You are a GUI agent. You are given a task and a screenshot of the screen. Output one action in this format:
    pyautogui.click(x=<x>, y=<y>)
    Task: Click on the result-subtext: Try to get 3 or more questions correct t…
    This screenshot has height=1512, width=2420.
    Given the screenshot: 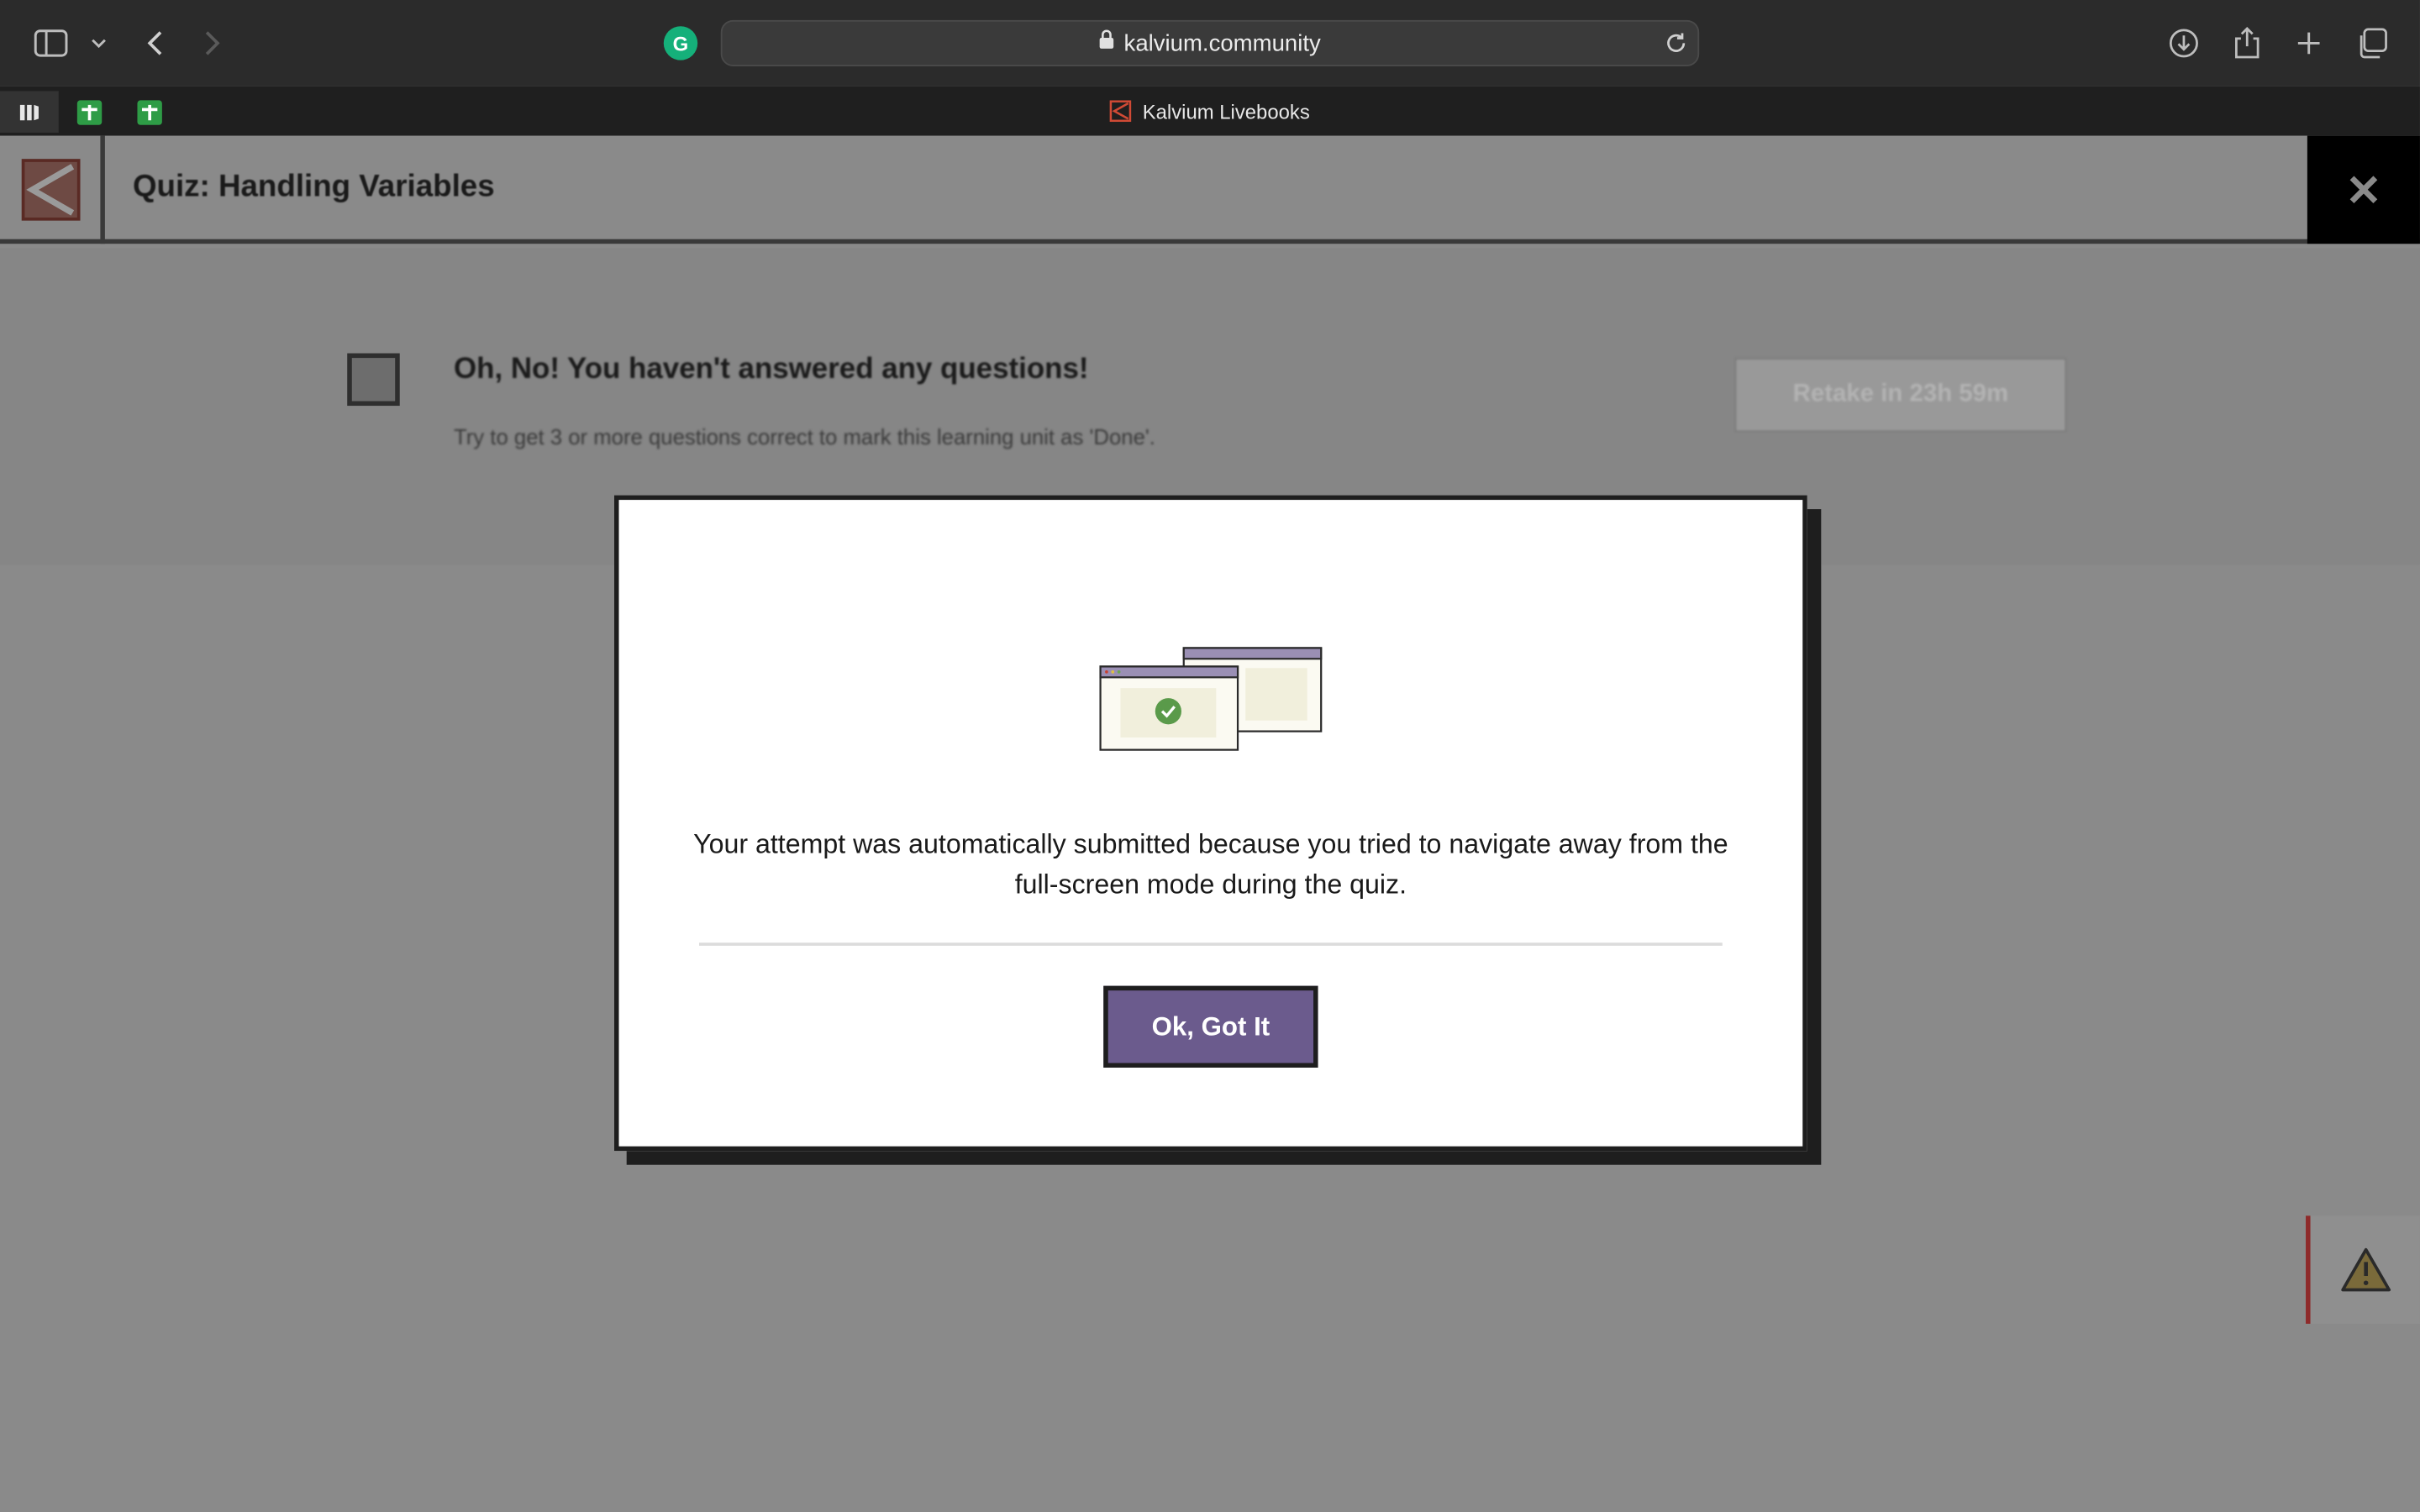 What is the action you would take?
    pyautogui.click(x=804, y=436)
    